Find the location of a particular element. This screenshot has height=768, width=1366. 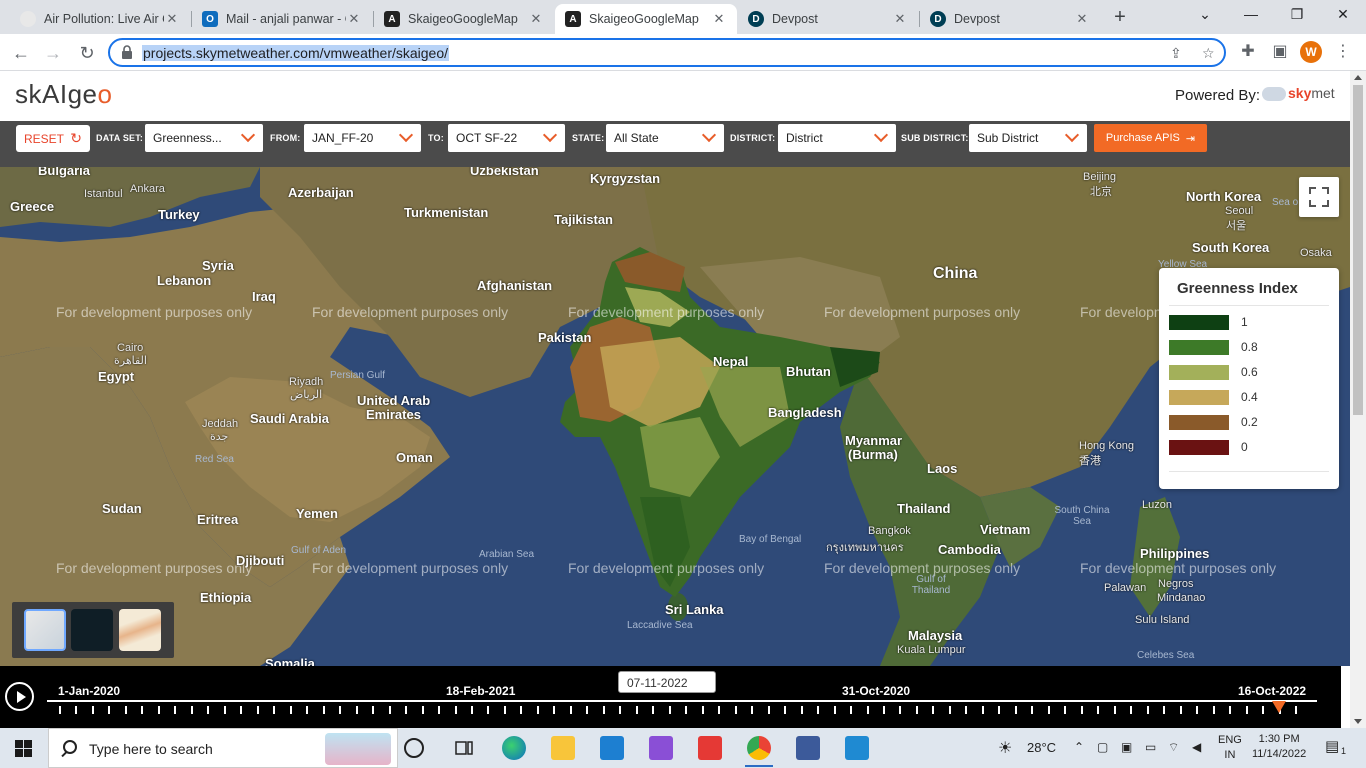

vertical-scrollbar is located at coordinates (1358, 399).